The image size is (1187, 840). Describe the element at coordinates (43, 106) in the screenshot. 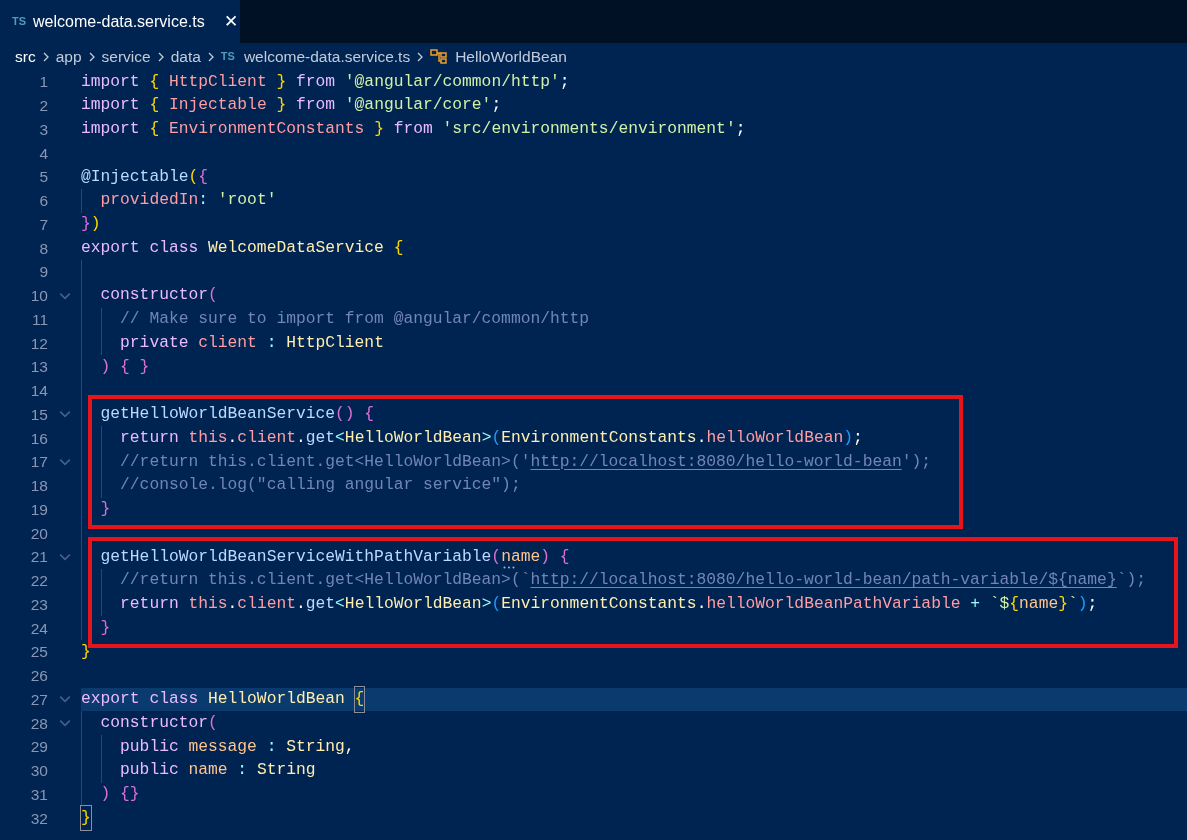

I see `line-number: 2` at that location.